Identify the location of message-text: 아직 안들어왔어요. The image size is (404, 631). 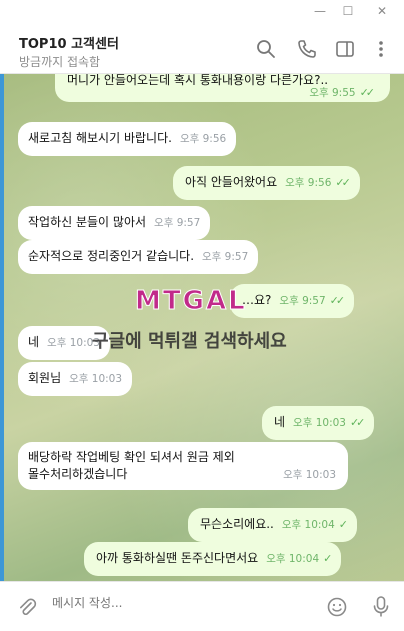
(231, 182).